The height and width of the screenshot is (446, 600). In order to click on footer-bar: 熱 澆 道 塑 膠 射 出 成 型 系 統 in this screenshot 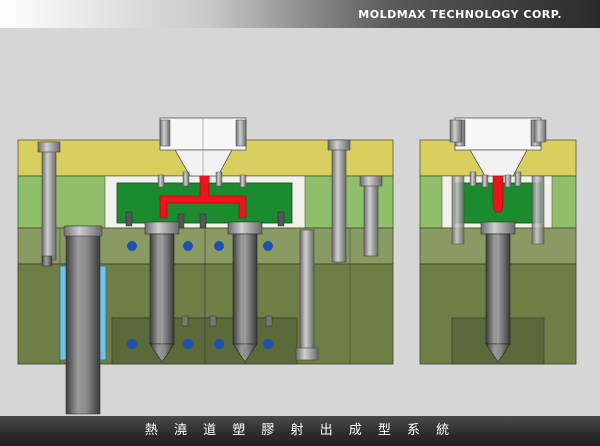, I will do `click(300, 431)`.